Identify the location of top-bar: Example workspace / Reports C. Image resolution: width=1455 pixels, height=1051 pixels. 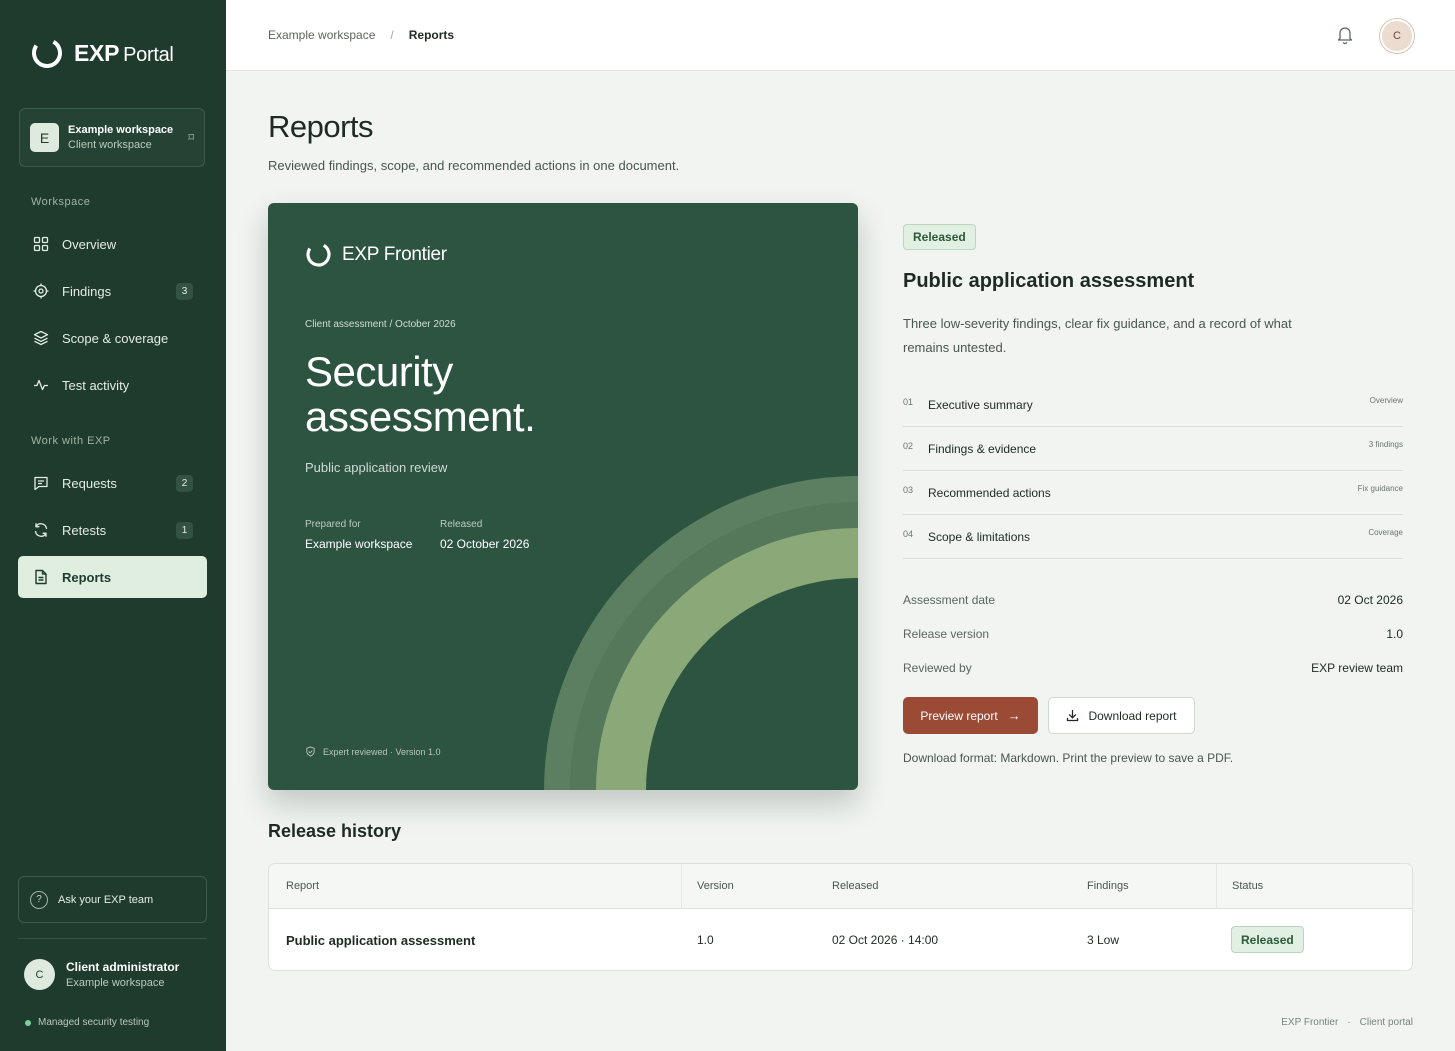
(840, 35).